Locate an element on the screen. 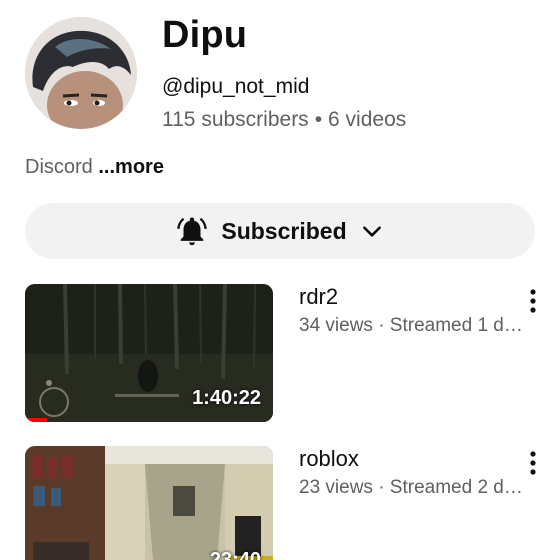 The height and width of the screenshot is (560, 560). video-meta: 23 views · Streamed 2 days ago is located at coordinates (415, 487).